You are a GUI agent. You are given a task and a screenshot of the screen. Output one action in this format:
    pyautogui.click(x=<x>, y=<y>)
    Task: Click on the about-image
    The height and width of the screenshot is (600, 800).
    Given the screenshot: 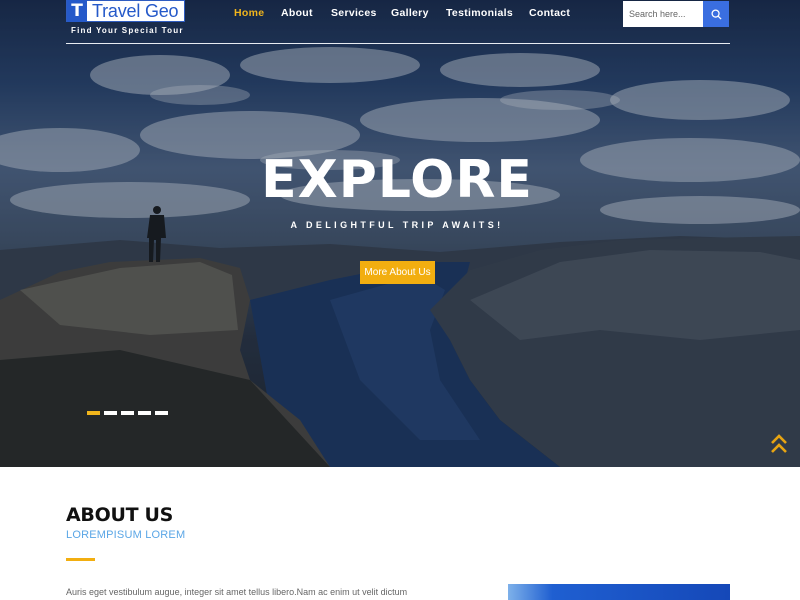 What is the action you would take?
    pyautogui.click(x=619, y=592)
    